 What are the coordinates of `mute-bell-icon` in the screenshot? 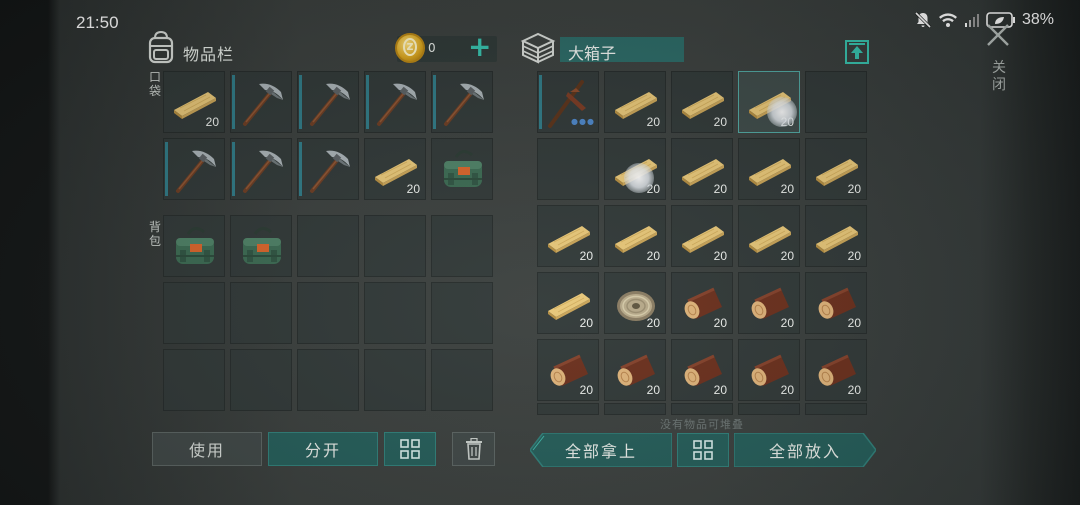 It's located at (923, 20).